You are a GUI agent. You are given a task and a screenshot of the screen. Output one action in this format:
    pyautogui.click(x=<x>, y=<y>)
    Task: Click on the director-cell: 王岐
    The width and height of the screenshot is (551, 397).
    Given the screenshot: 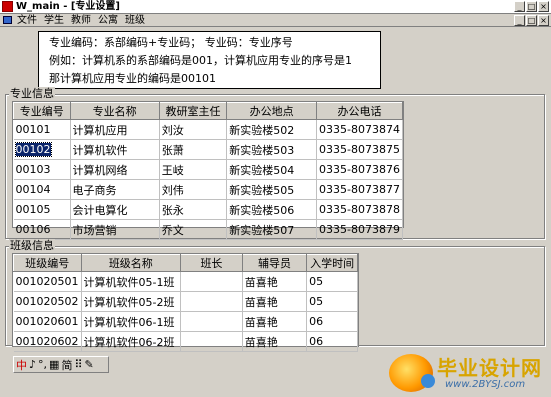 What is the action you would take?
    pyautogui.click(x=193, y=169)
    